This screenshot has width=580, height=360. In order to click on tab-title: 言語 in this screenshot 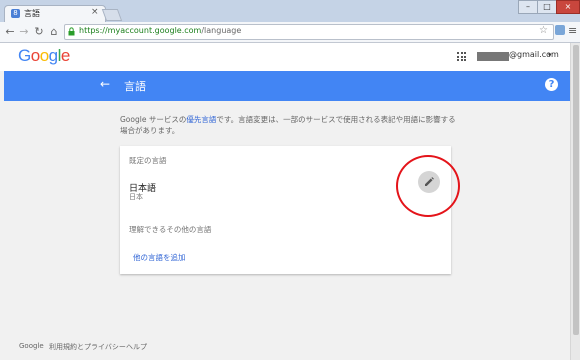, I will do `click(32, 13)`.